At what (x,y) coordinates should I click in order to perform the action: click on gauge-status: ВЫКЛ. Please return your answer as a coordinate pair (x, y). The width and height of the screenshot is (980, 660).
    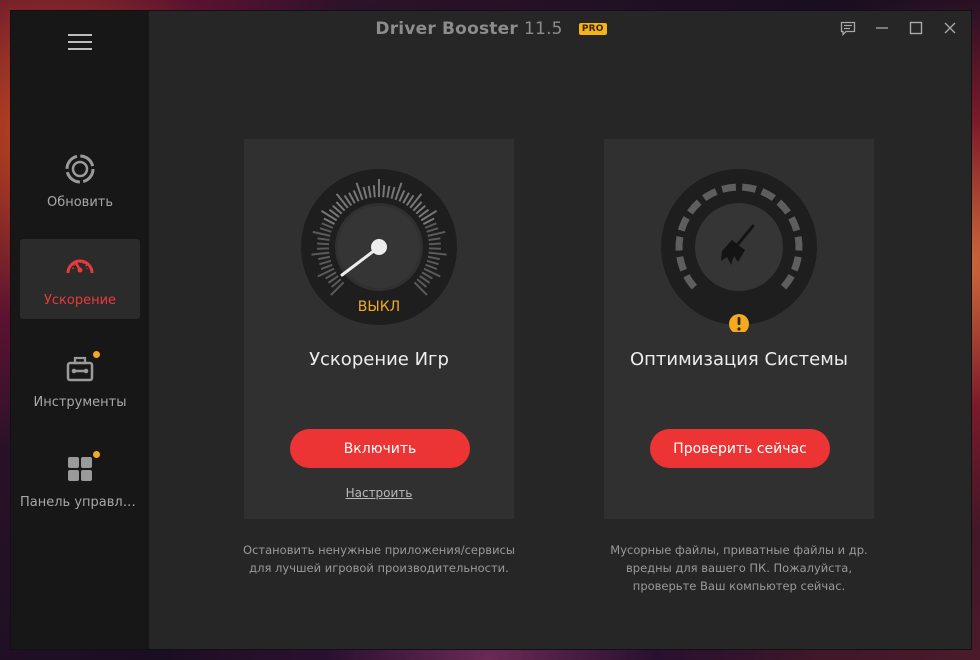
    Looking at the image, I should click on (379, 307).